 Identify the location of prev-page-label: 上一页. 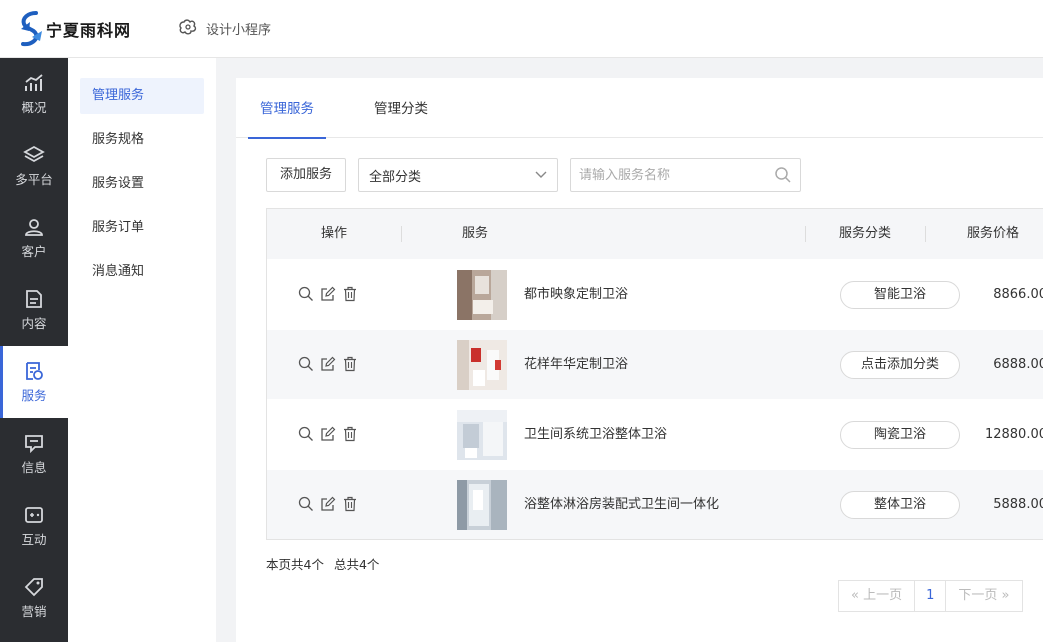
(883, 595).